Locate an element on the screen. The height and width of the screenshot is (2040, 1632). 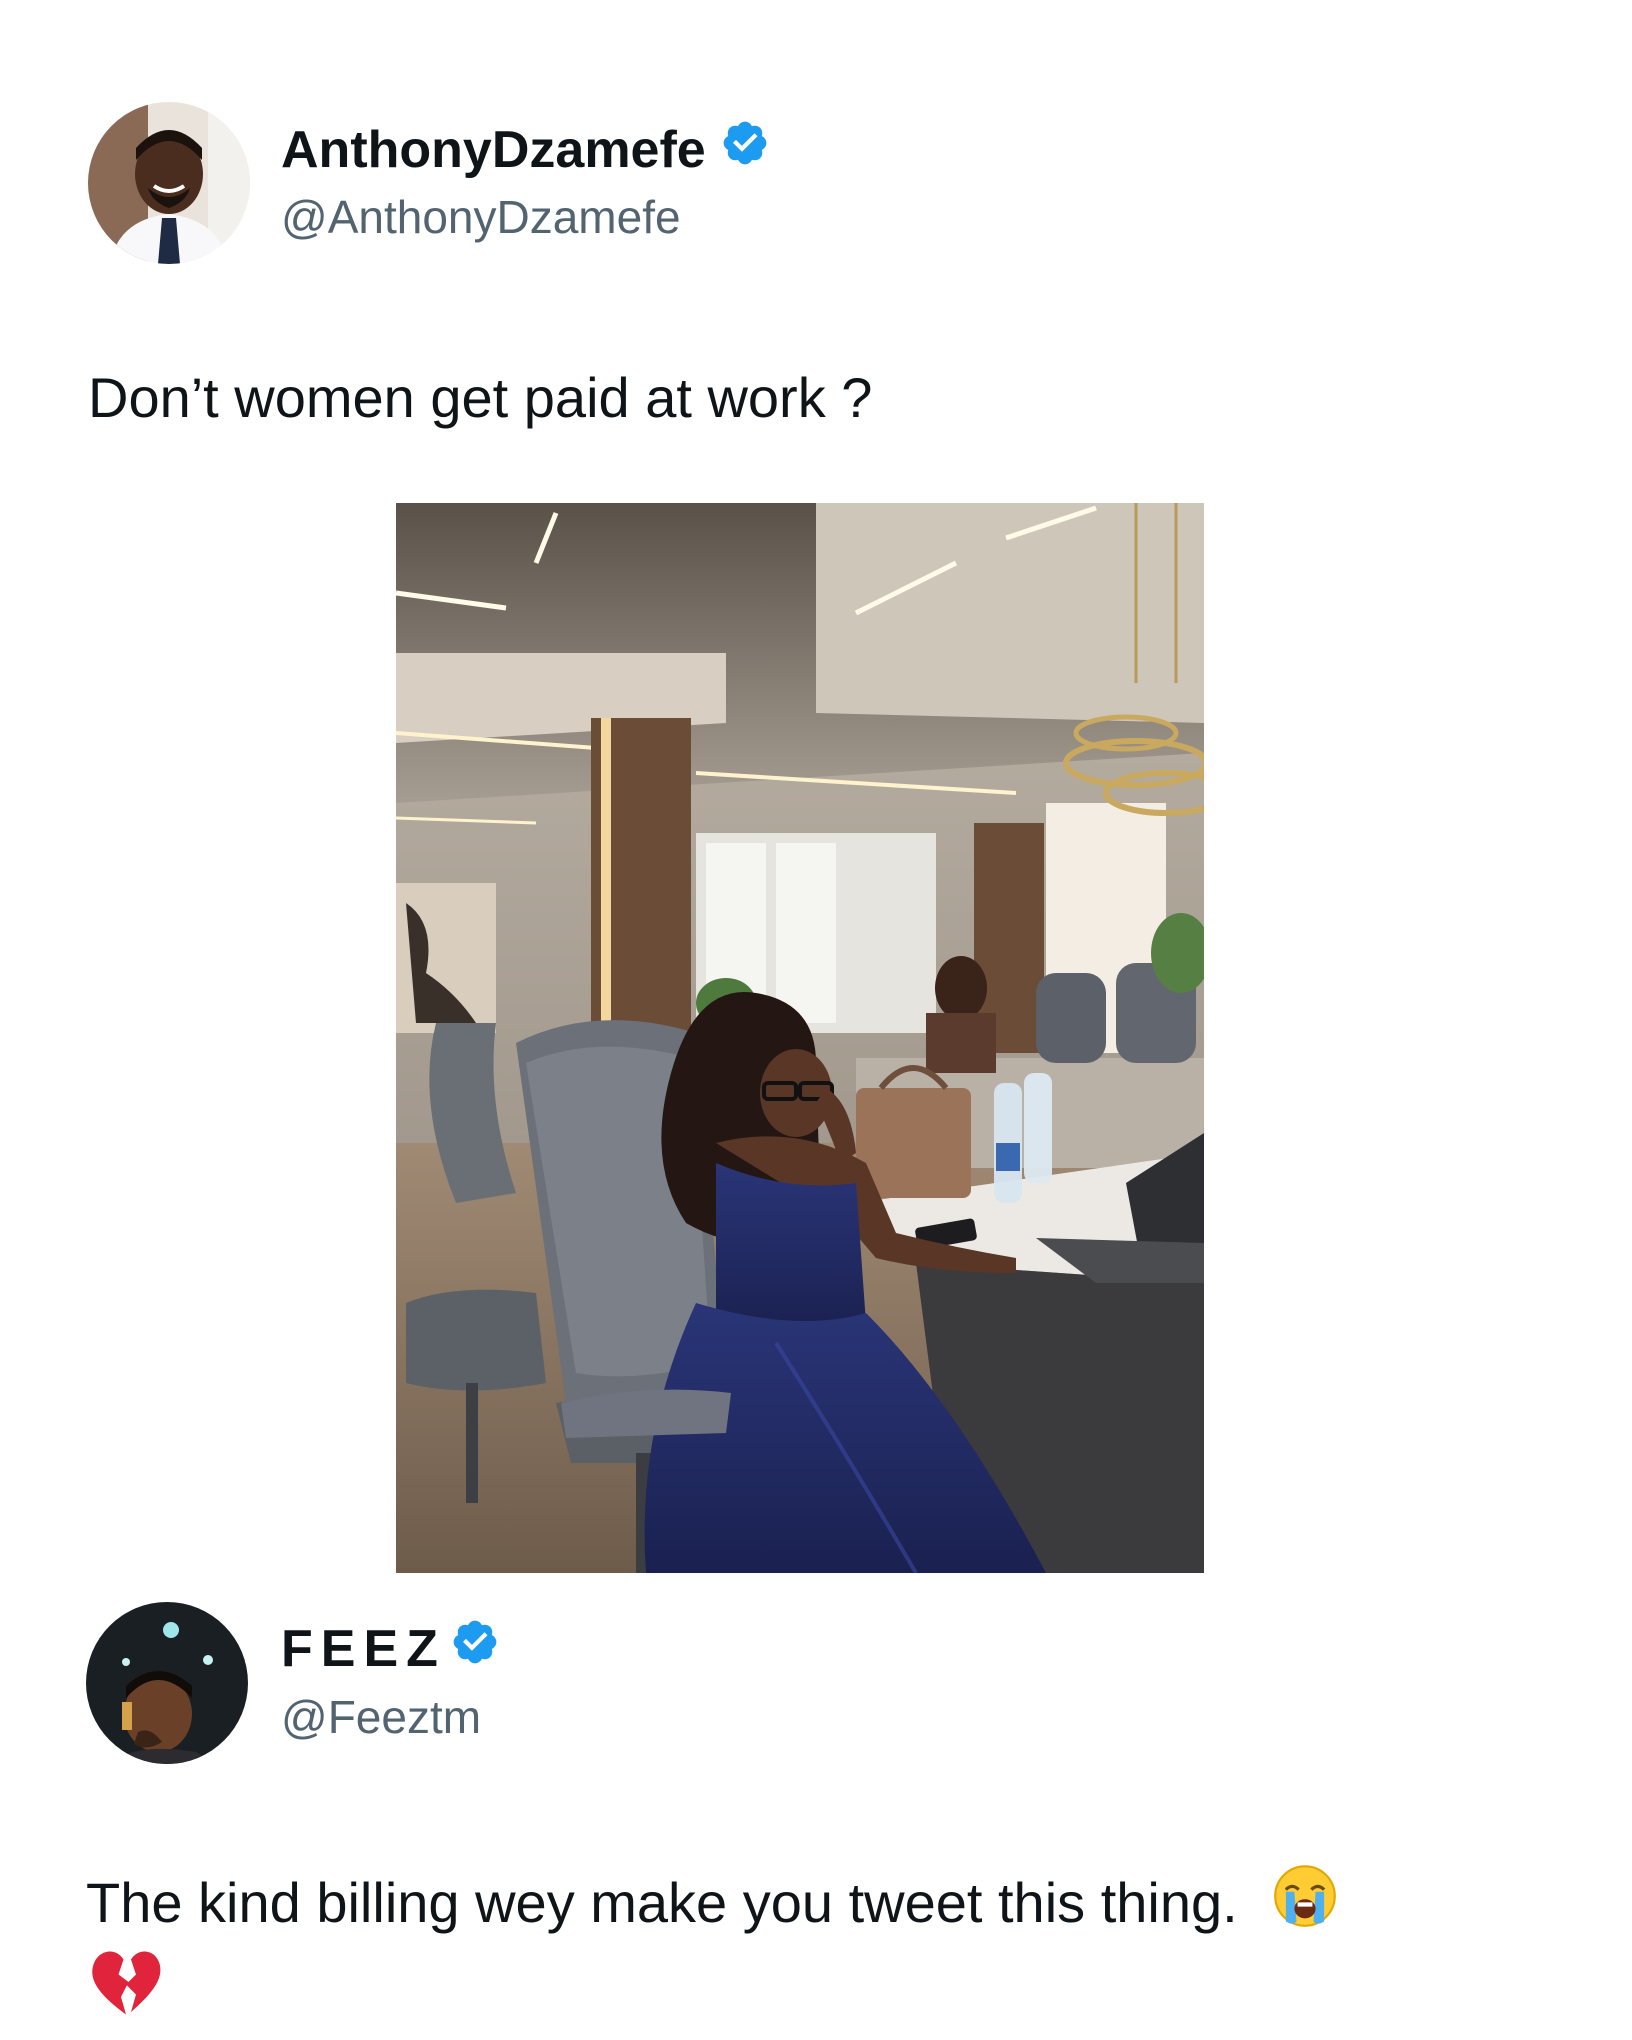
author-handle: @Feeztm is located at coordinates (381, 1717).